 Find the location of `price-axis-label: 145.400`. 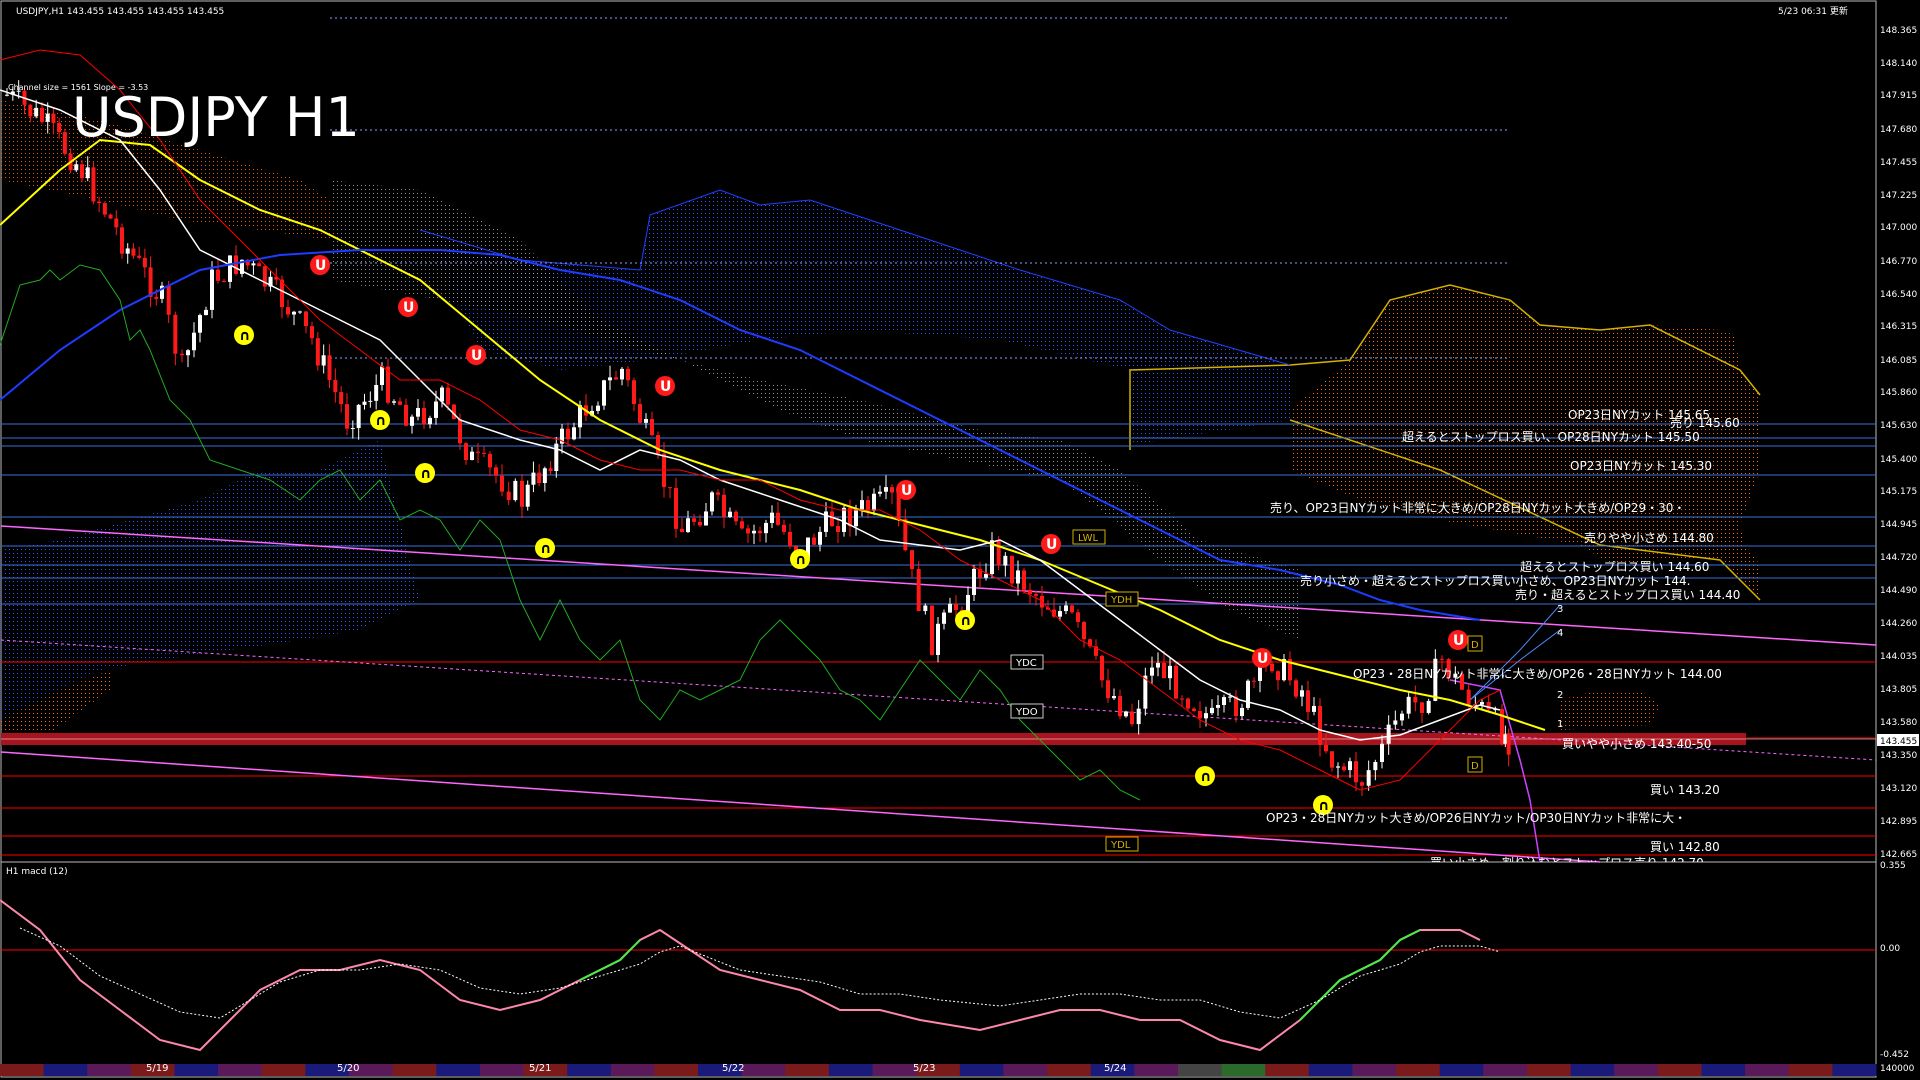

price-axis-label: 145.400 is located at coordinates (1899, 459).